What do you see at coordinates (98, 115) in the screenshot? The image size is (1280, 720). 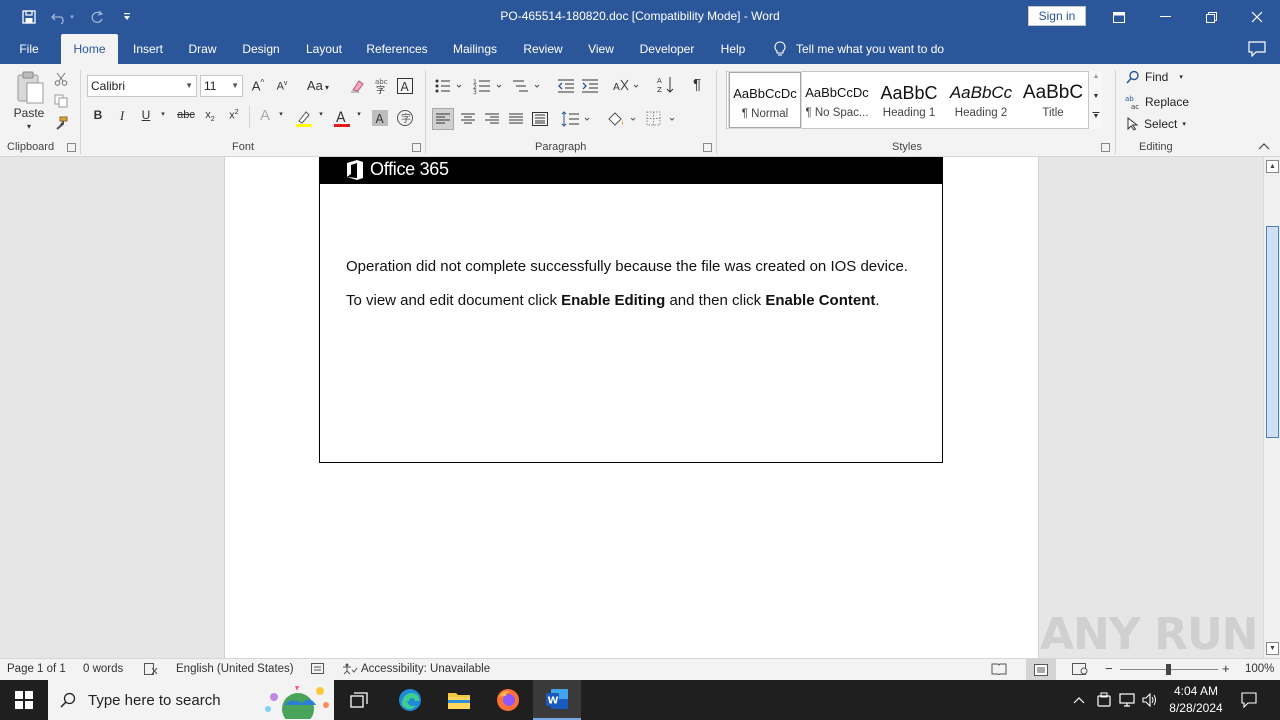 I see `bold-icon: B` at bounding box center [98, 115].